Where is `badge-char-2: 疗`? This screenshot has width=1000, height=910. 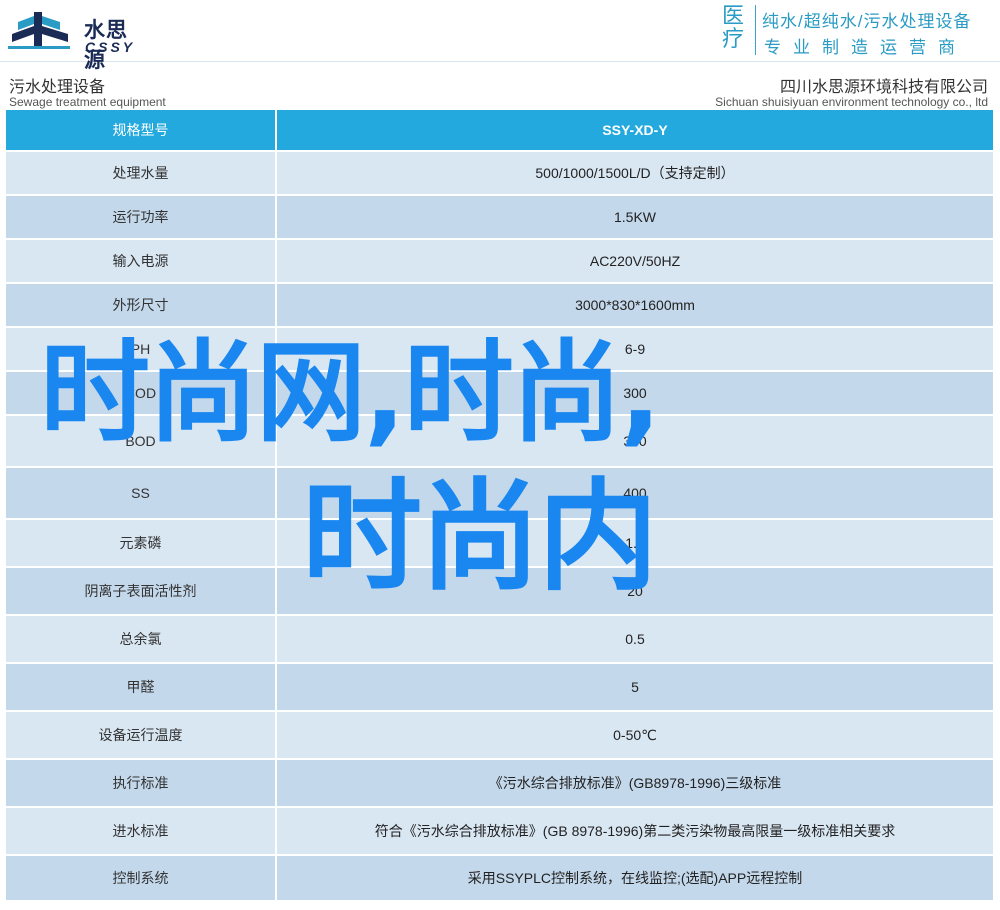 badge-char-2: 疗 is located at coordinates (733, 39).